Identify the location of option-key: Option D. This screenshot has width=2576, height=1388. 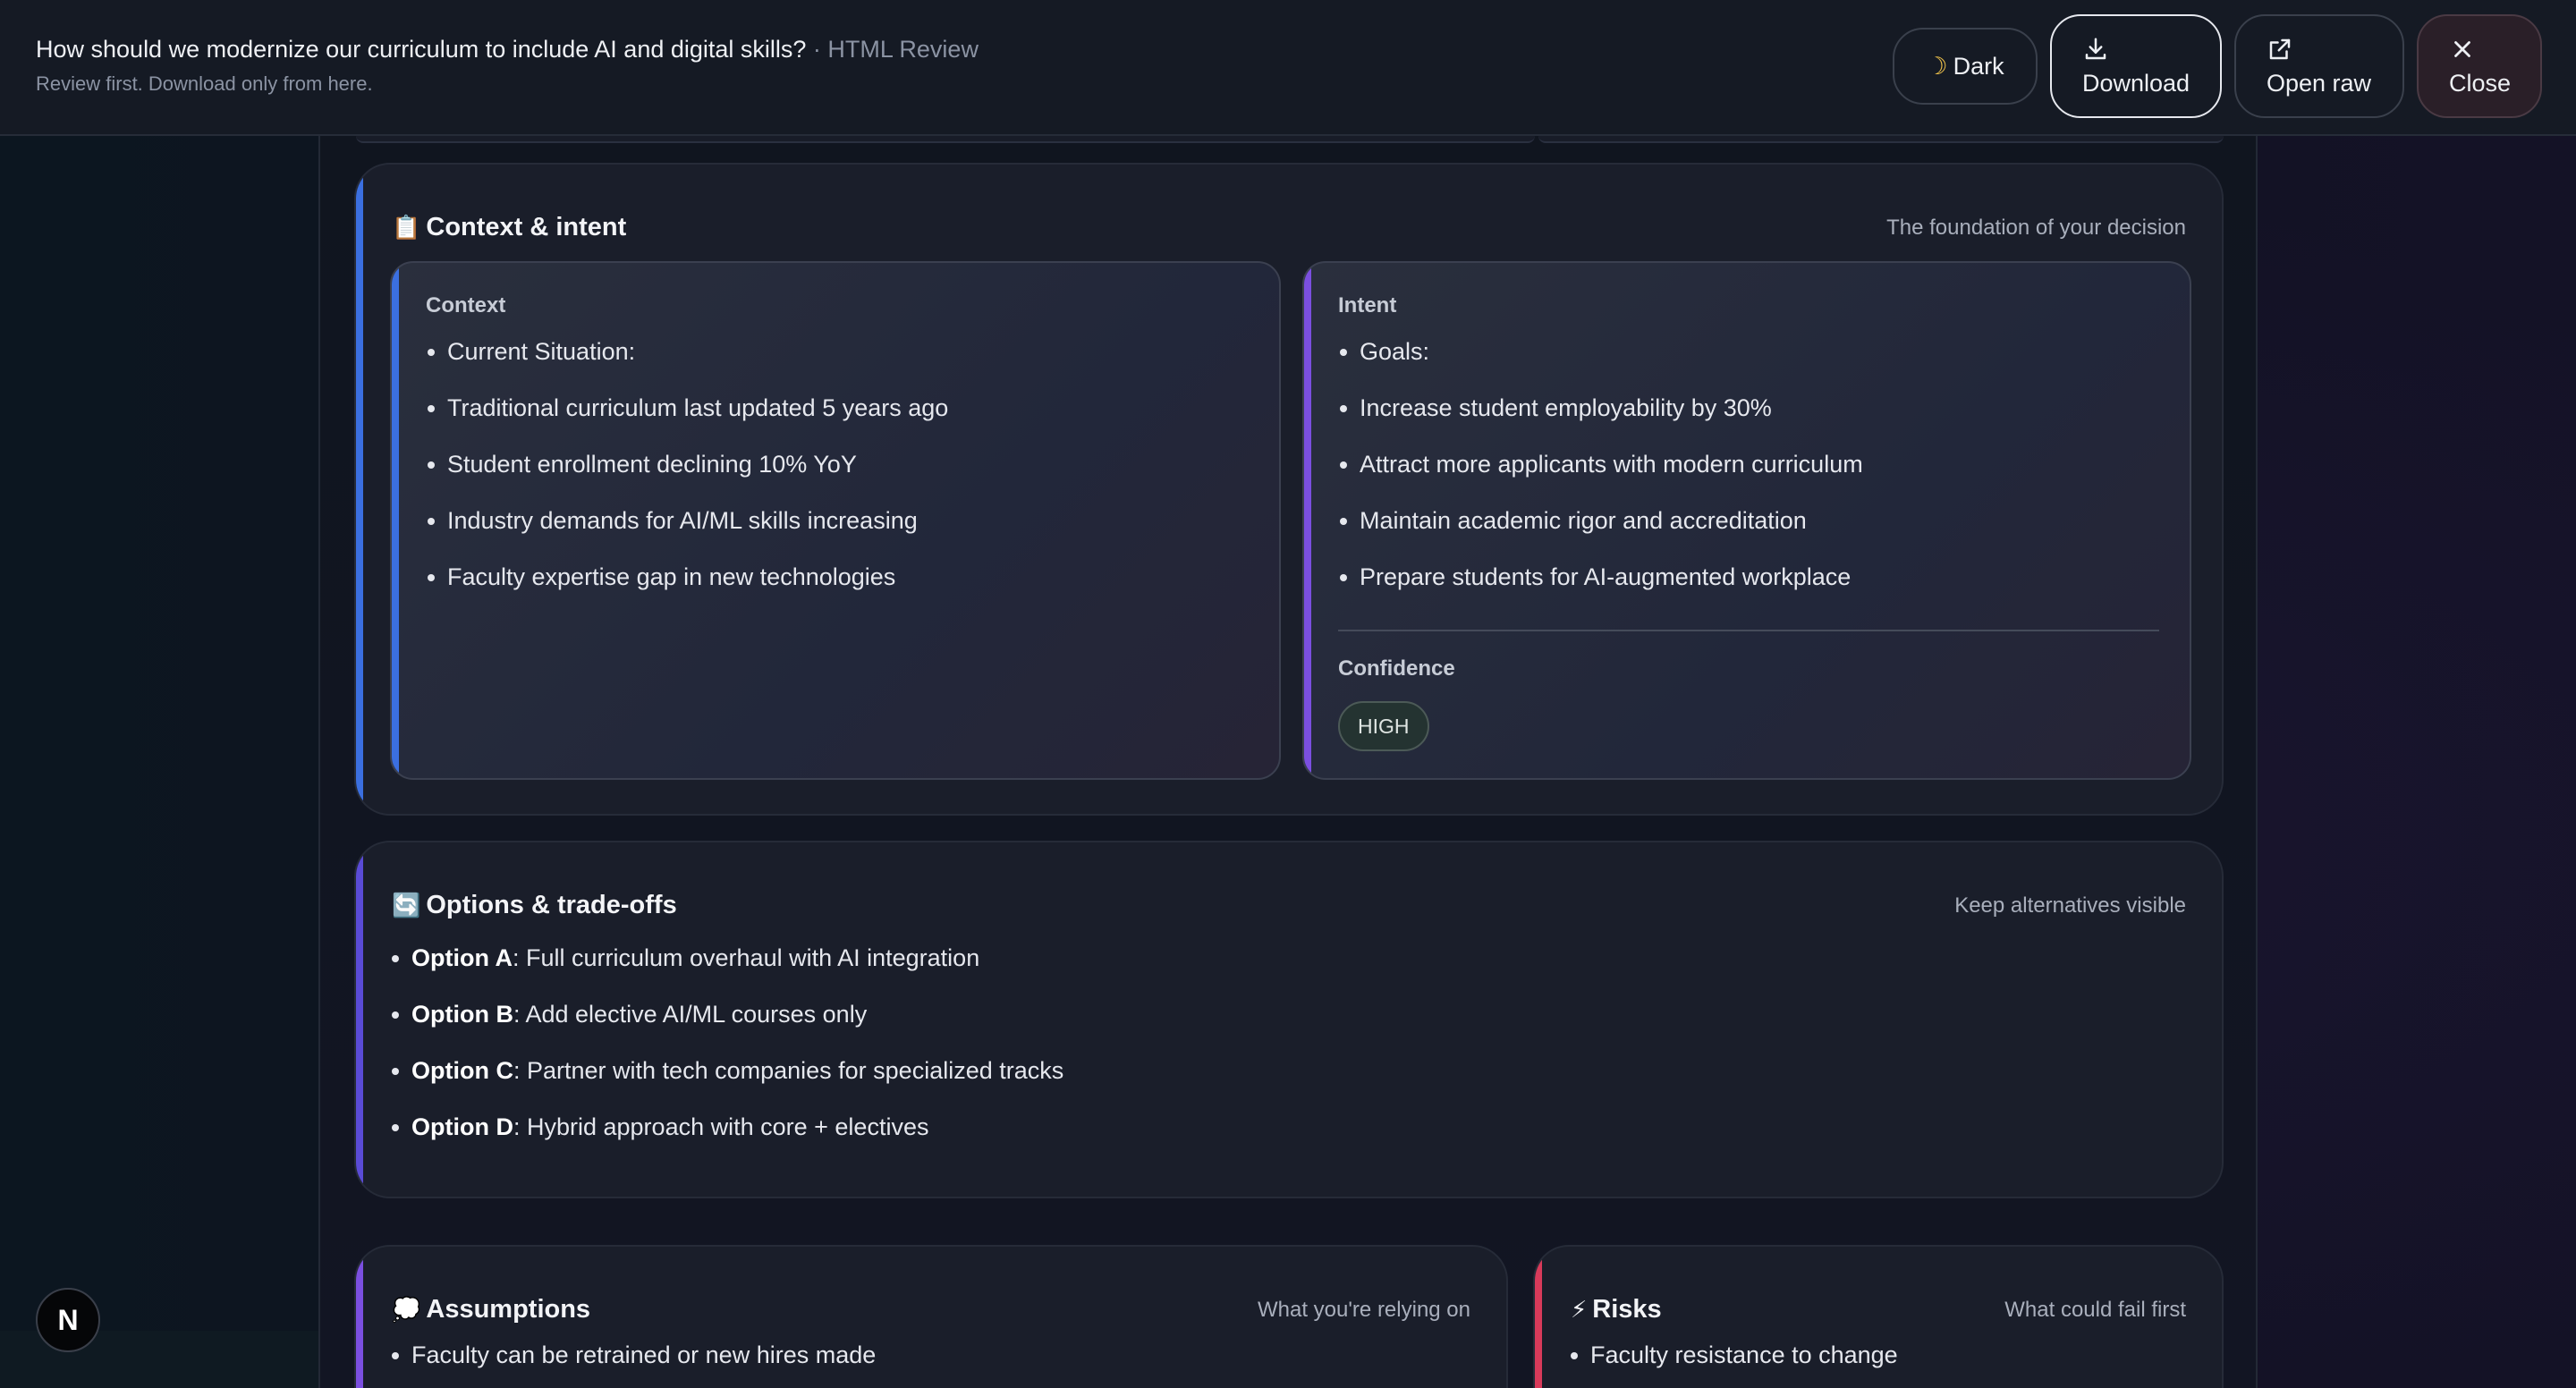
(462, 1127).